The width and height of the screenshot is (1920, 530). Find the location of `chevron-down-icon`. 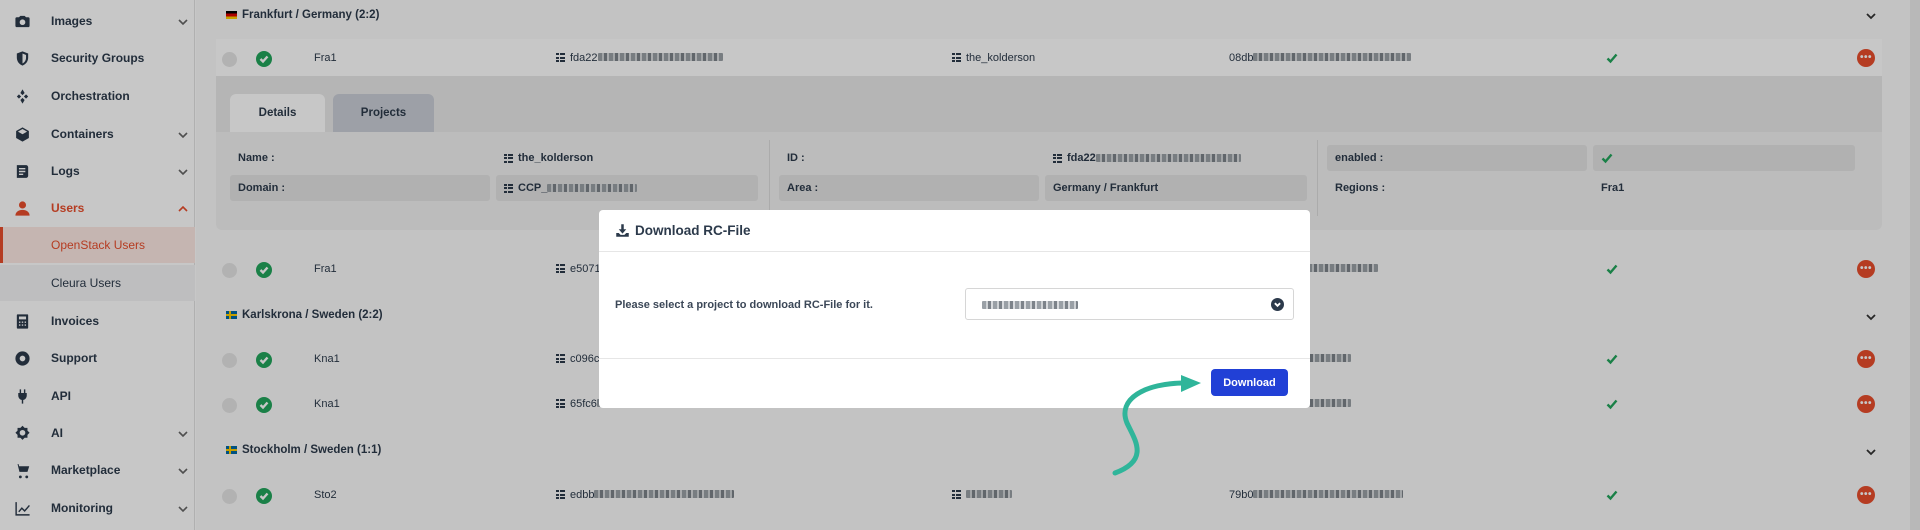

chevron-down-icon is located at coordinates (1277, 304).